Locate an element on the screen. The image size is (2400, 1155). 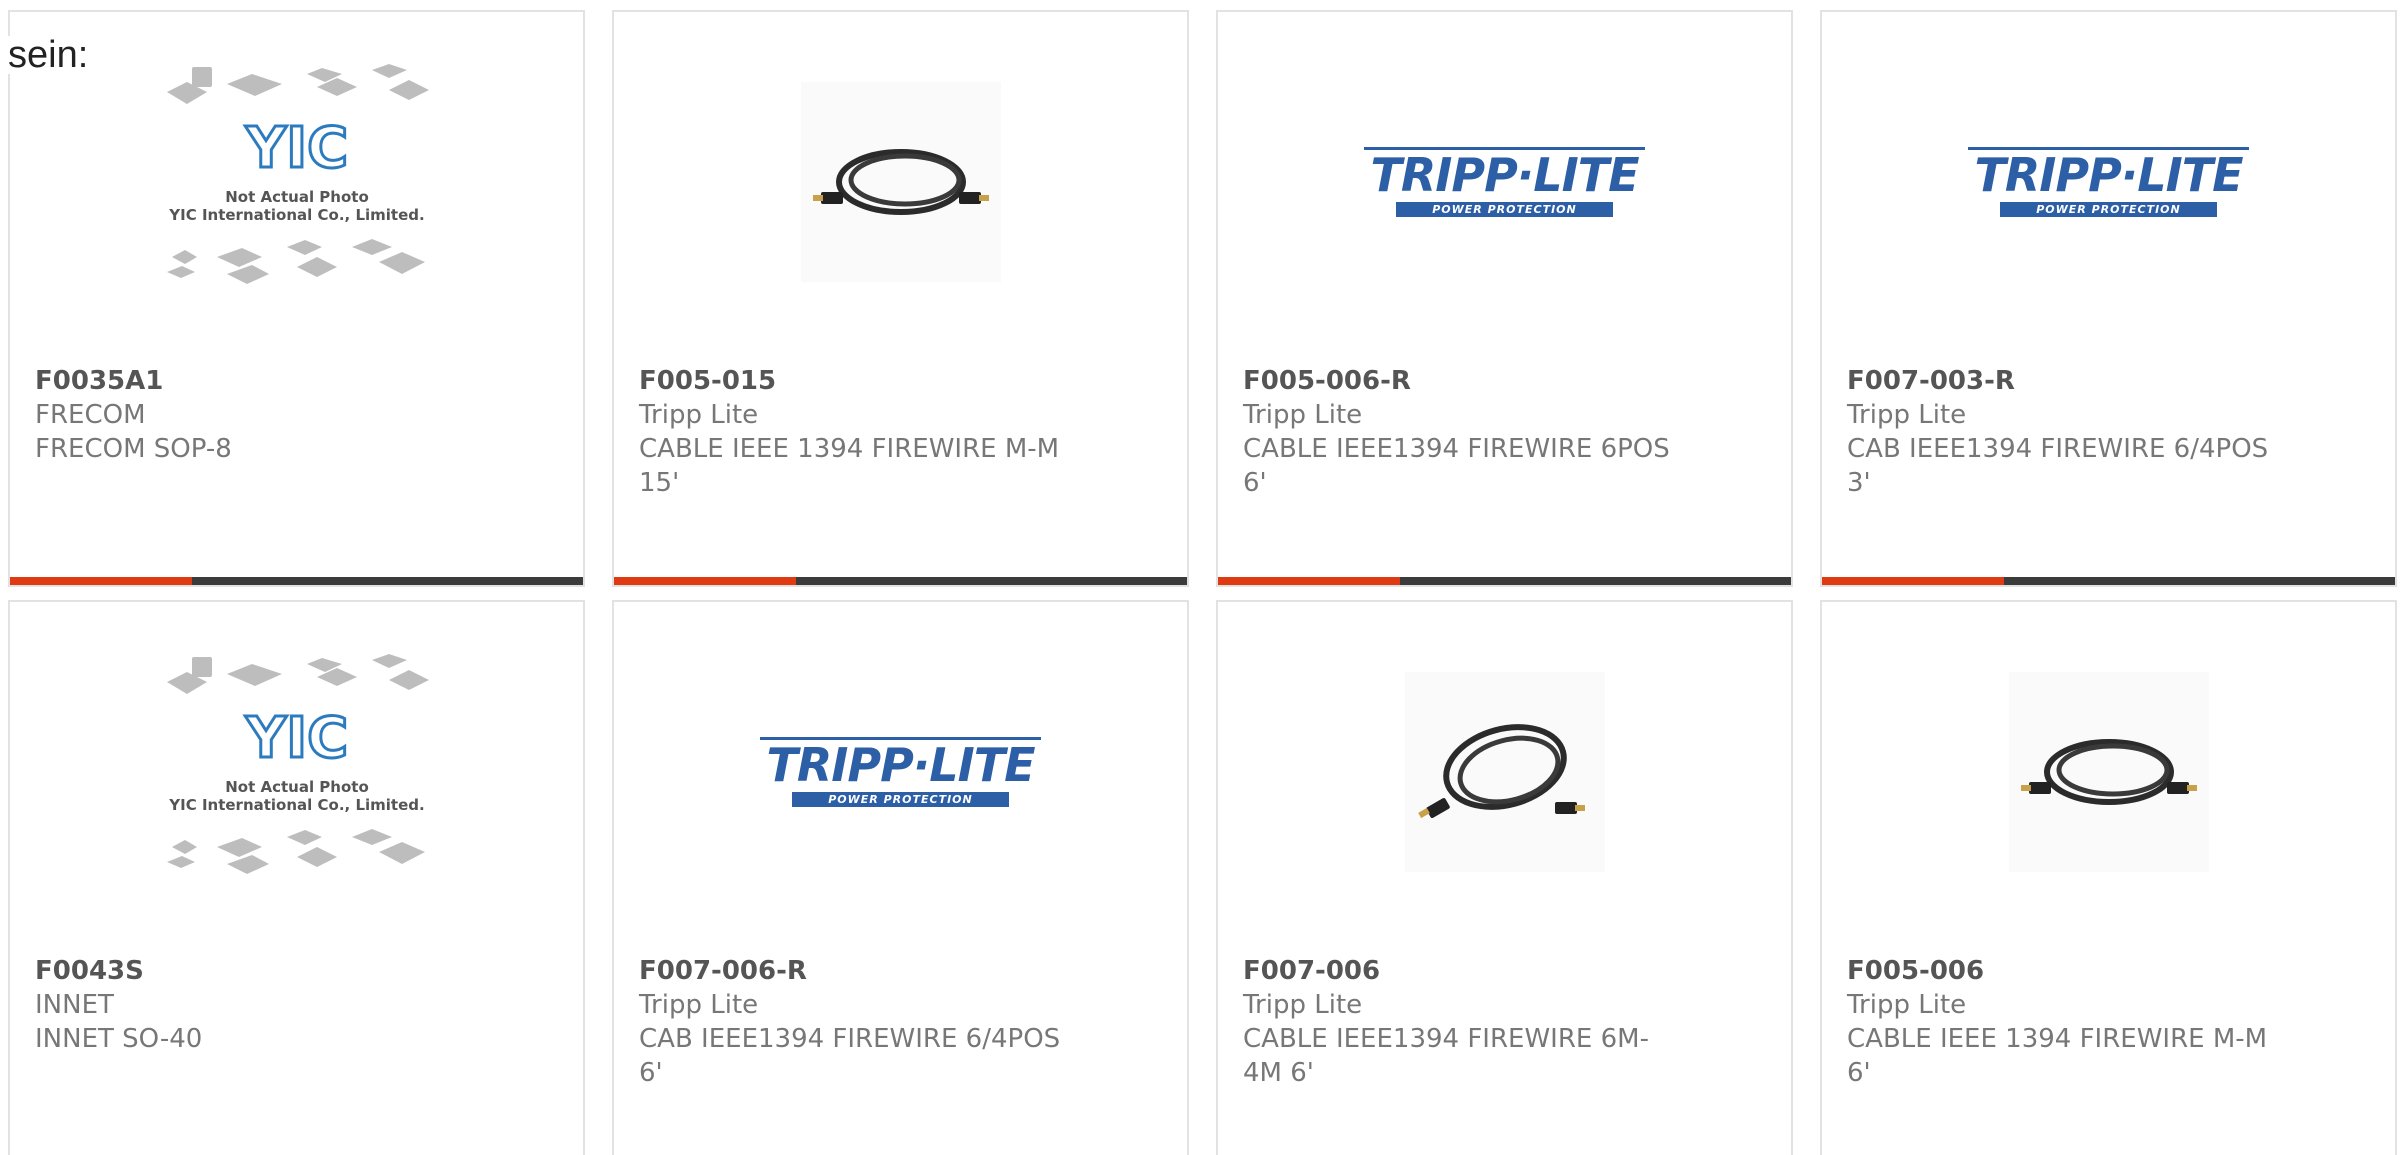
product-description: CABLE IEEE1394 FIREWIRE 6M-4M 6' is located at coordinates (1446, 1056).